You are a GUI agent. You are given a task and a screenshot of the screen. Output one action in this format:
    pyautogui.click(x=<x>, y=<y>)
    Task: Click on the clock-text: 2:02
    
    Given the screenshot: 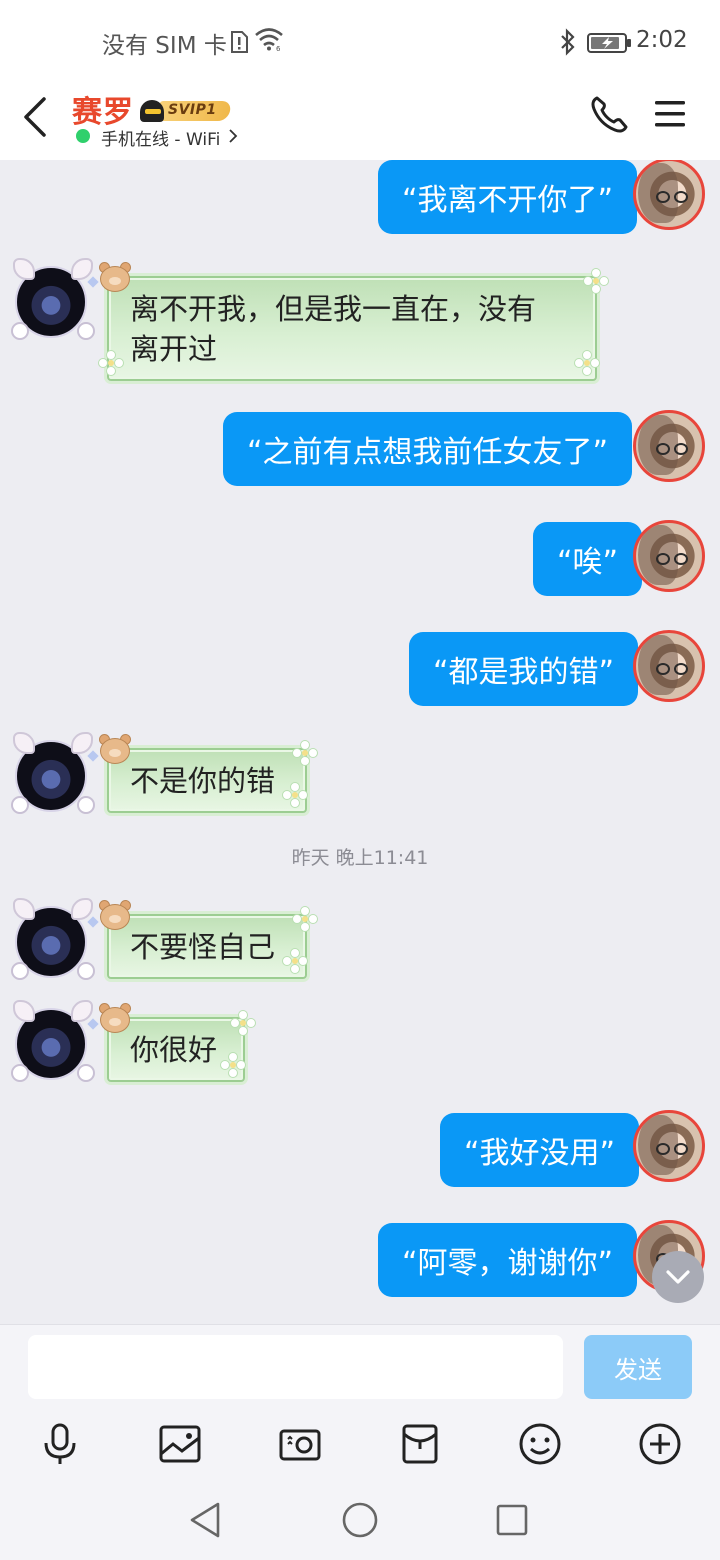 What is the action you would take?
    pyautogui.click(x=662, y=40)
    